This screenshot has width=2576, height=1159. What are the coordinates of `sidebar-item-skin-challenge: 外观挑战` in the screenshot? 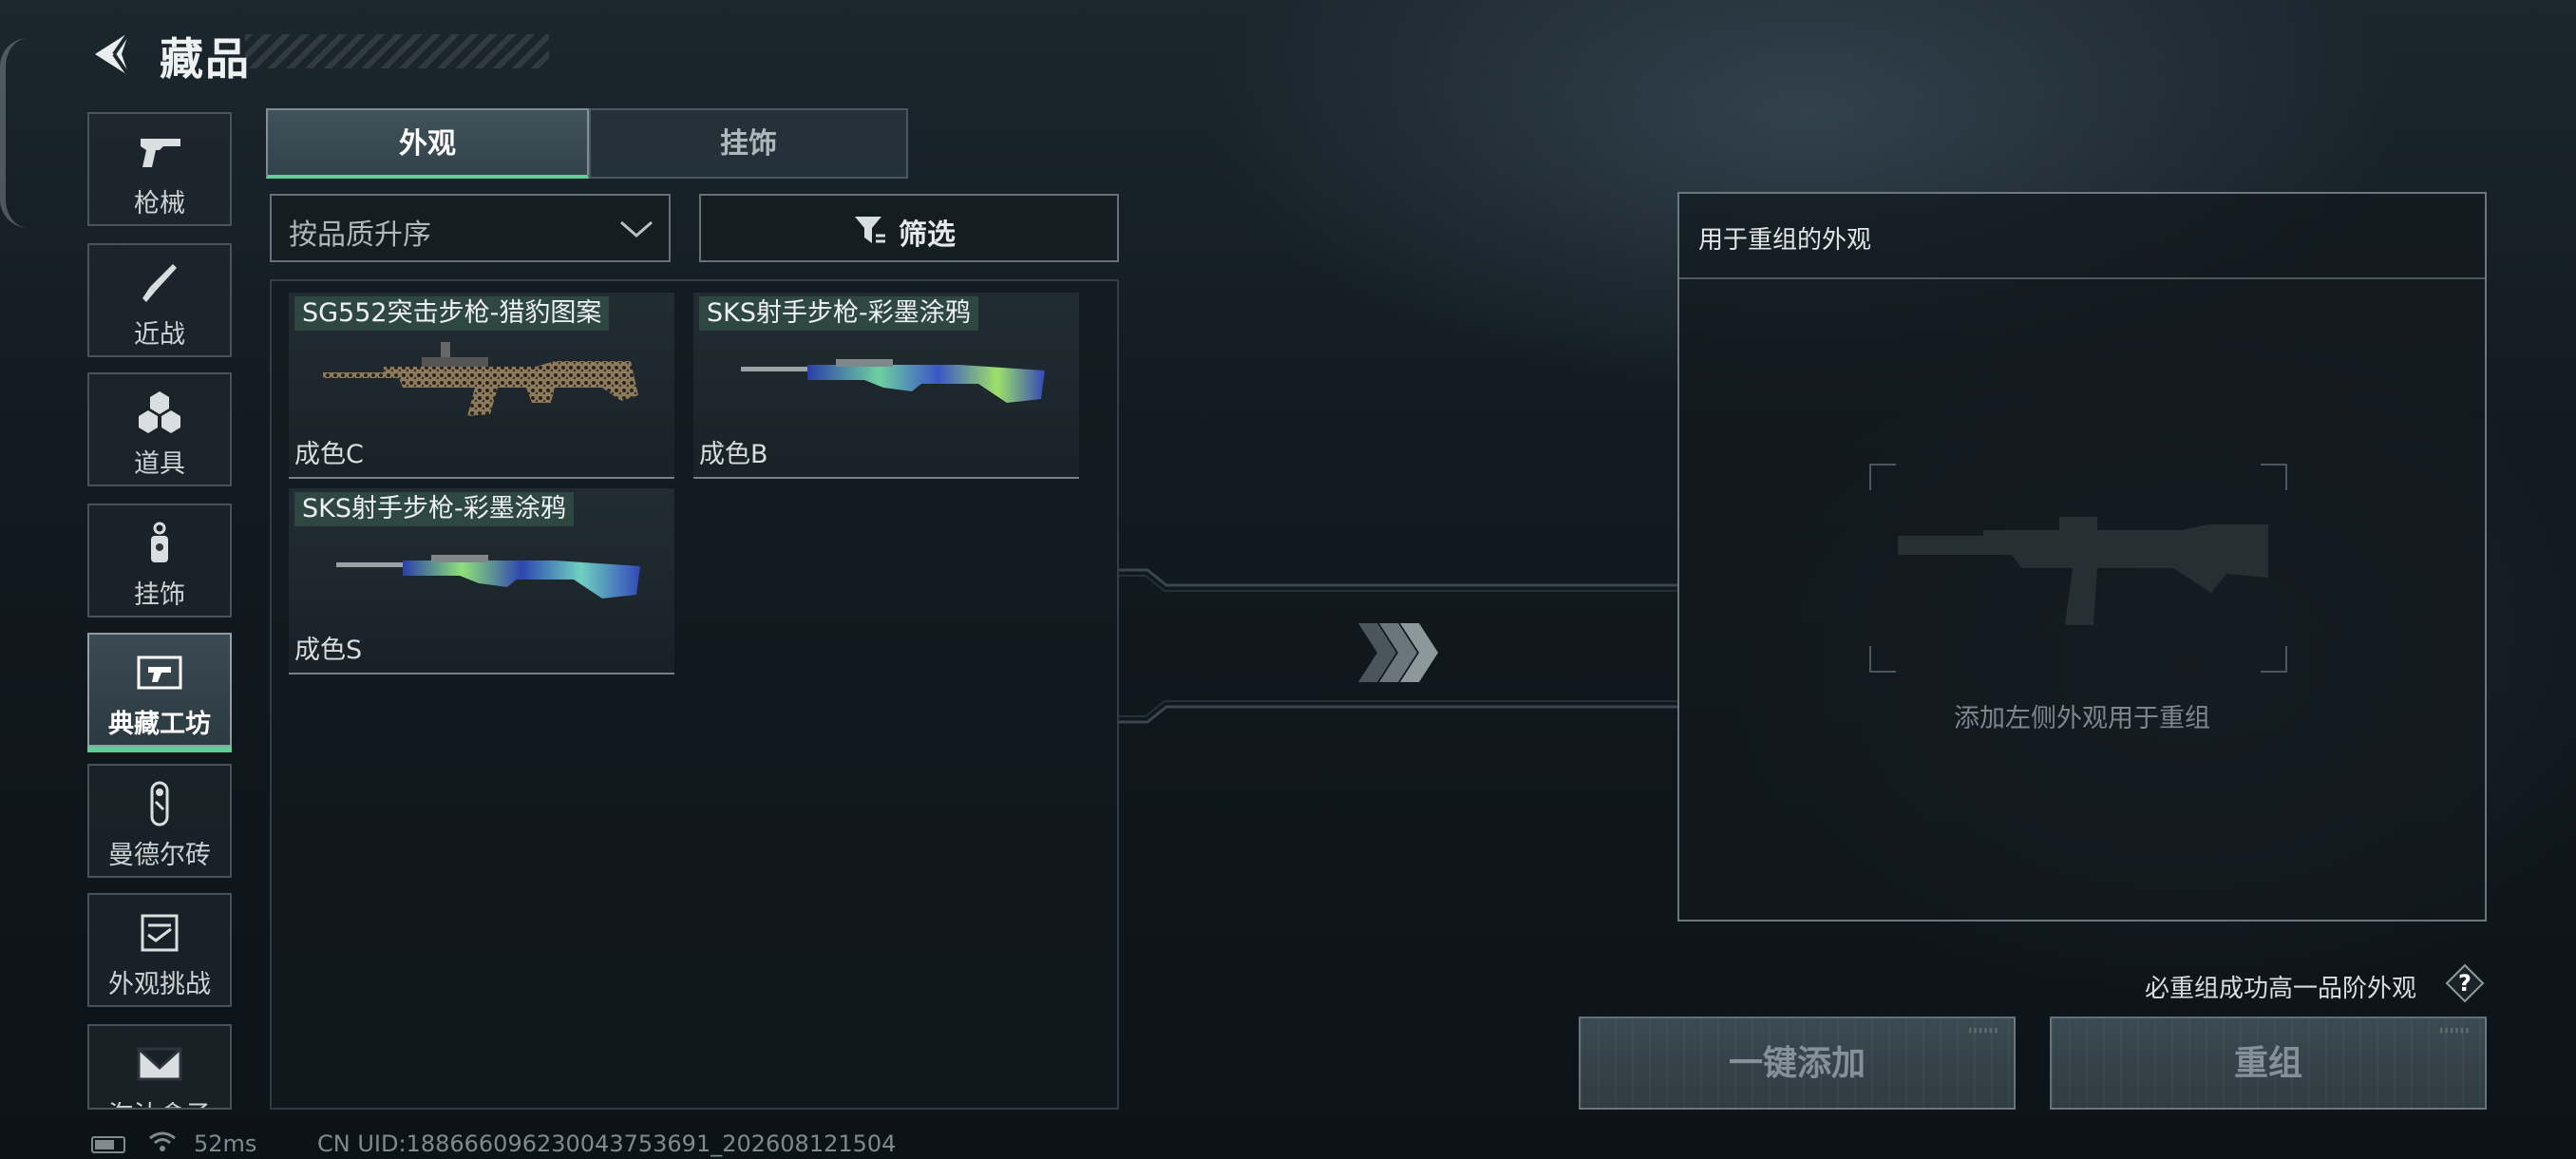 It's located at (159, 950).